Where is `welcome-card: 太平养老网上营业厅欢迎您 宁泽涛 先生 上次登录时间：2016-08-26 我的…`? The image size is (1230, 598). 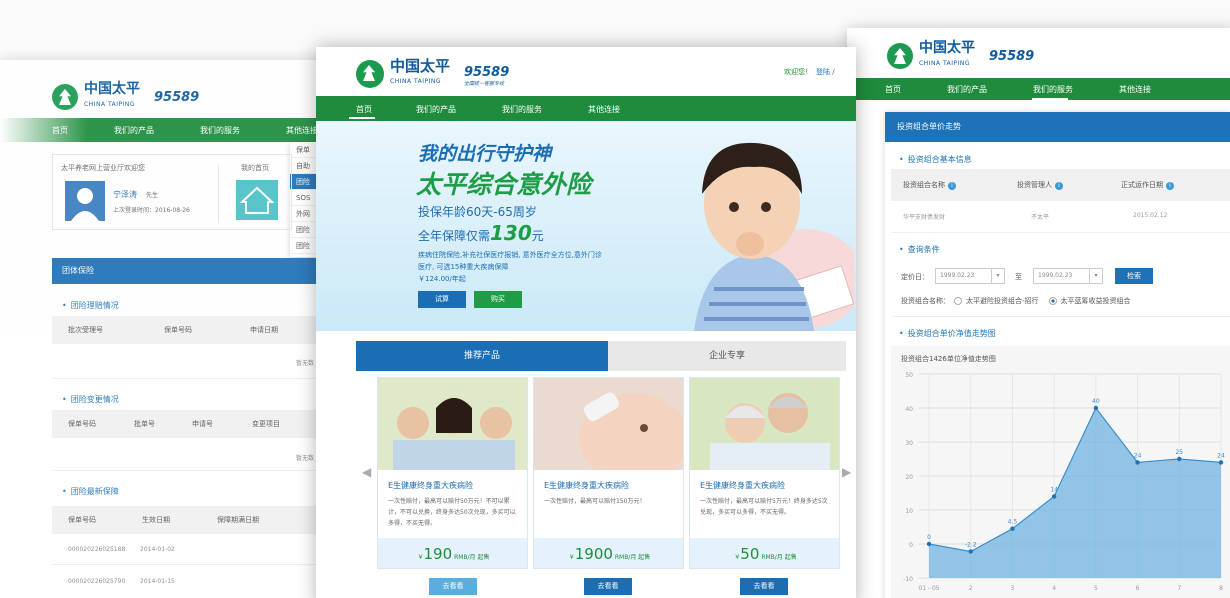
welcome-card: 太平养老网上营业厅欢迎您 宁泽涛 先生 上次登录时间：2016-08-26 我的… is located at coordinates (172, 192).